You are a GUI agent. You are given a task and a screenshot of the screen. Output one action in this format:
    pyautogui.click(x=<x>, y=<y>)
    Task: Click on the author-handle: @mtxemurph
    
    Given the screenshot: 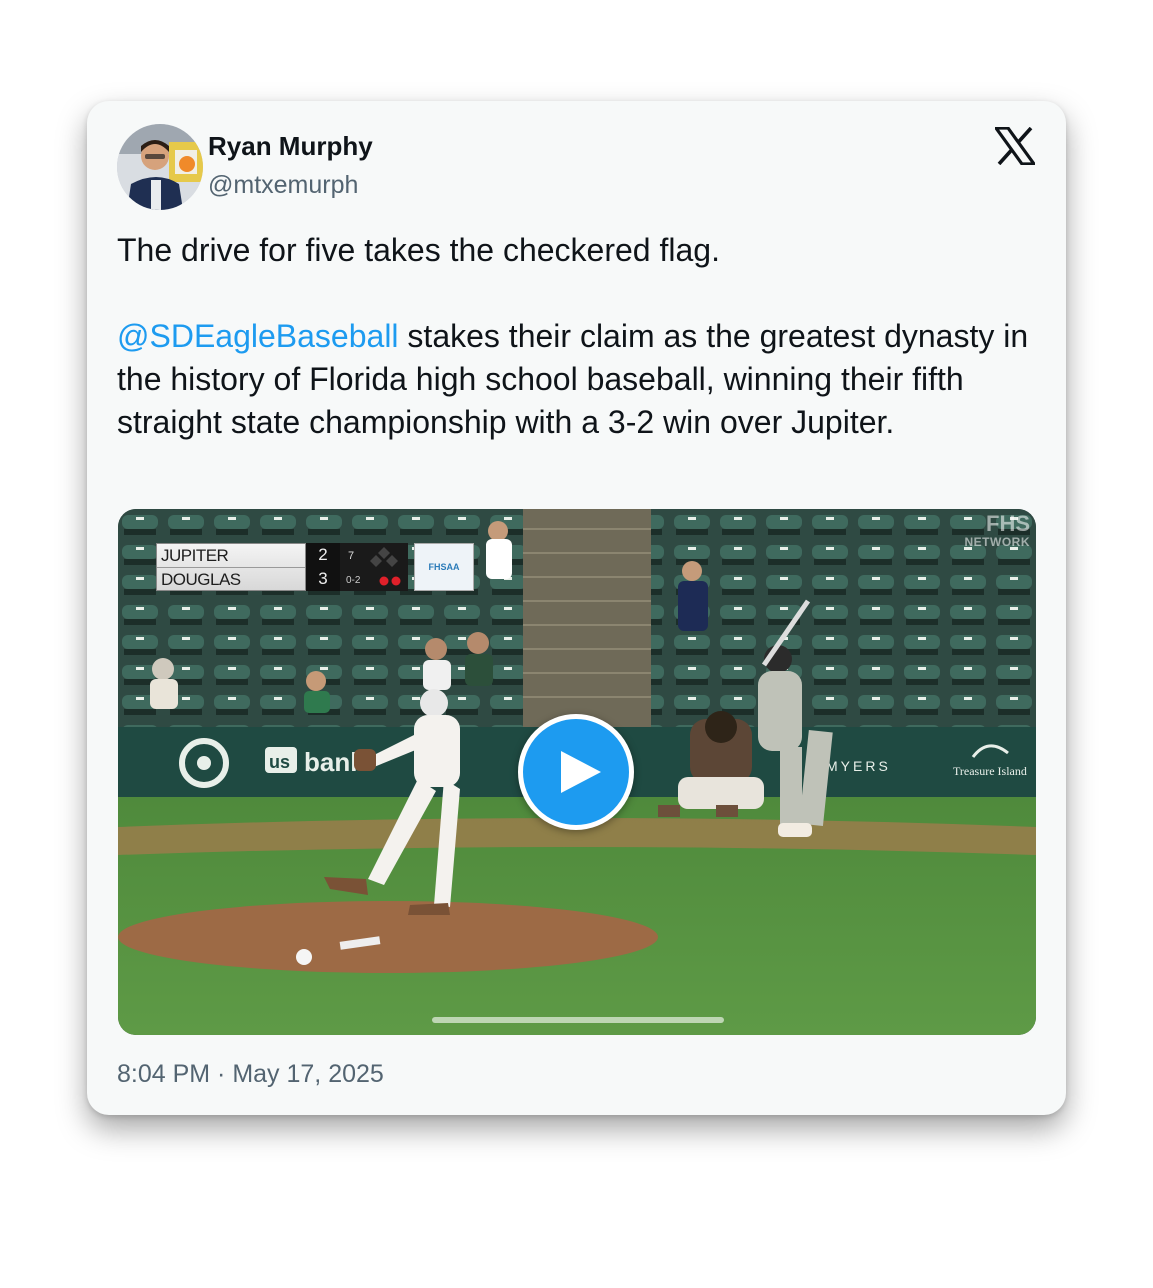 What is the action you would take?
    pyautogui.click(x=283, y=185)
    